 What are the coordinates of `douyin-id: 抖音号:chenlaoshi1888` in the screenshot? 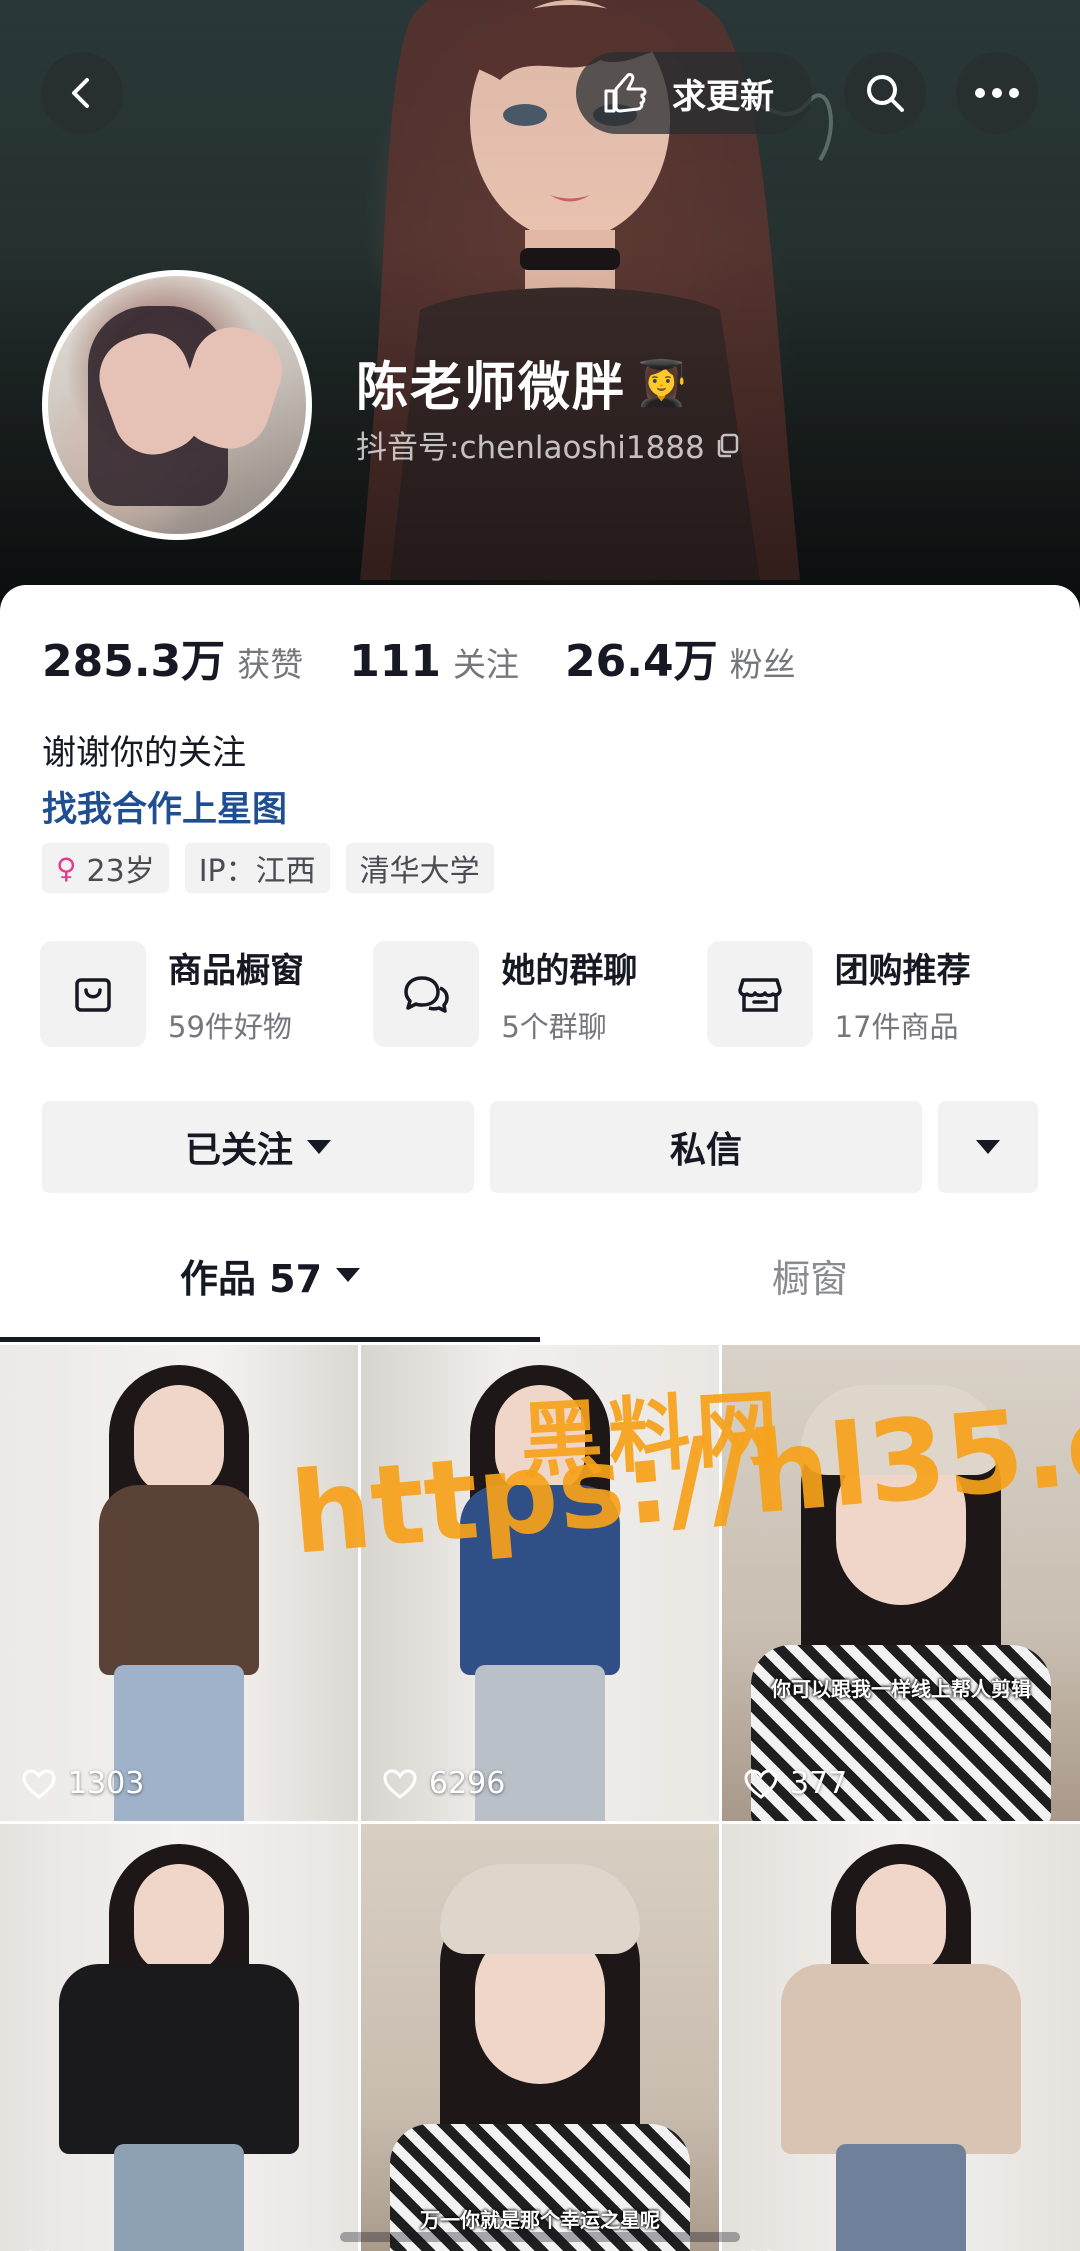 It's located at (548, 444).